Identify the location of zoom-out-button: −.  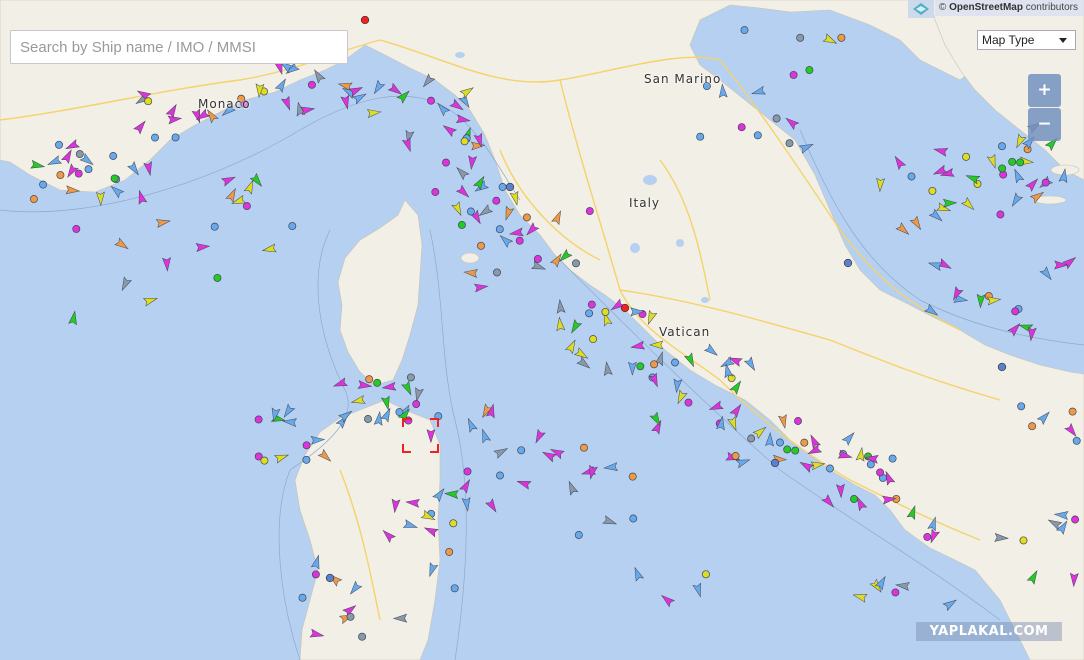
(1044, 124).